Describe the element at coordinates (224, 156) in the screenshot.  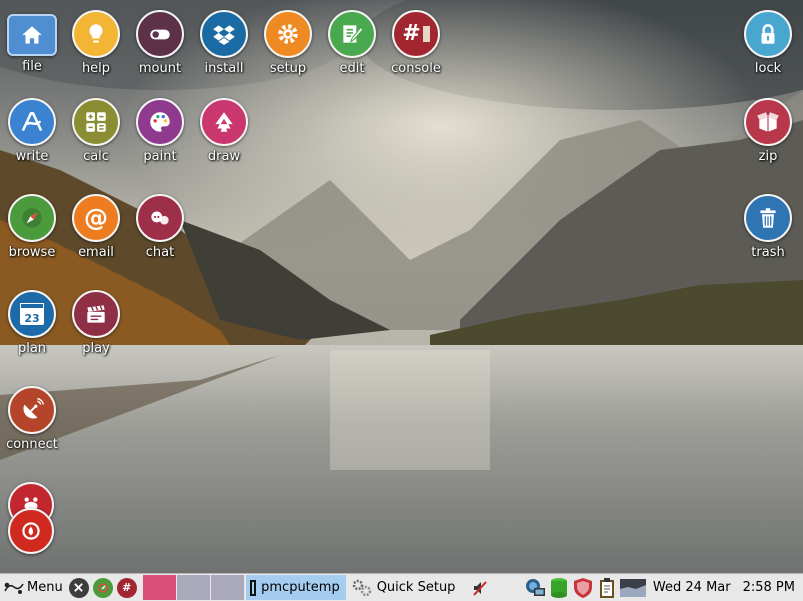
I see `desktop-icon-label: draw` at that location.